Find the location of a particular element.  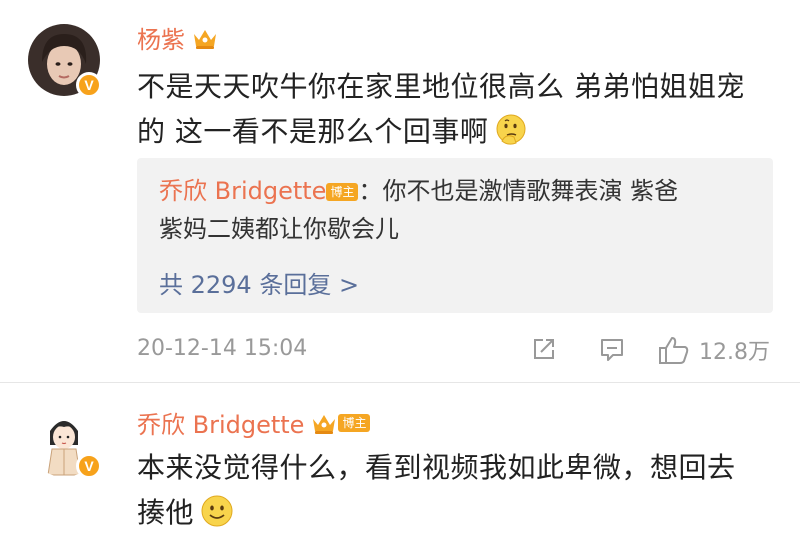

reply-author: 乔欣 Bridgette is located at coordinates (242, 191).